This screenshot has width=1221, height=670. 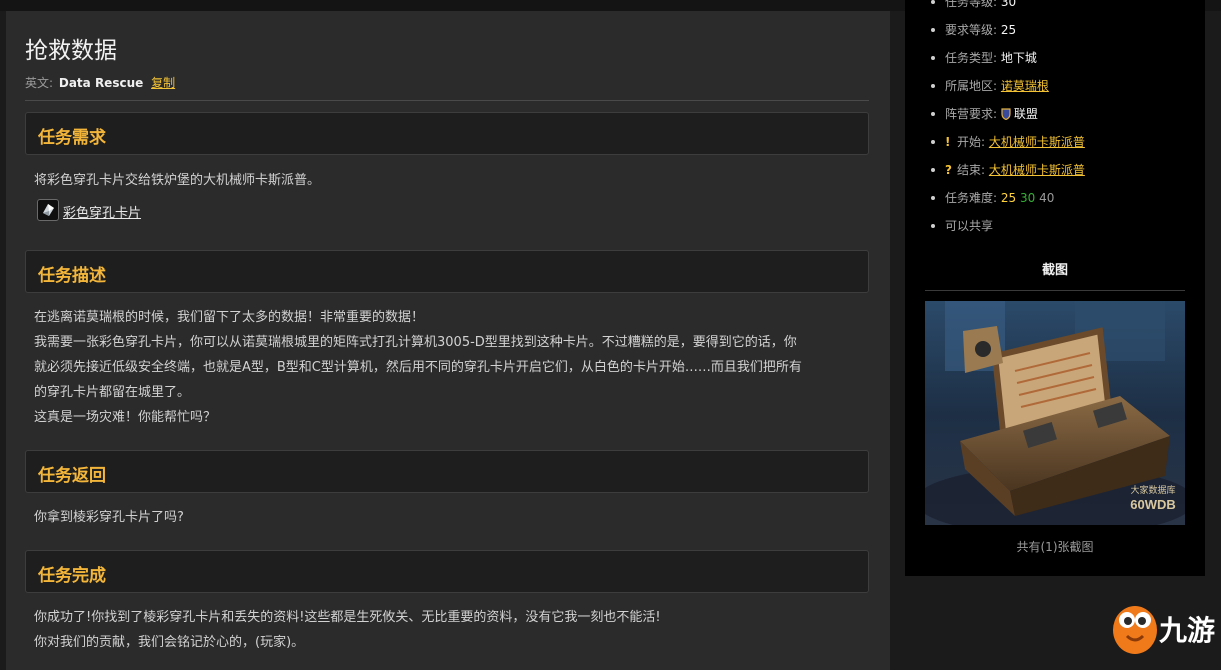 I want to click on quest-screenshot: 大家数据库 60WDB, so click(x=1055, y=413).